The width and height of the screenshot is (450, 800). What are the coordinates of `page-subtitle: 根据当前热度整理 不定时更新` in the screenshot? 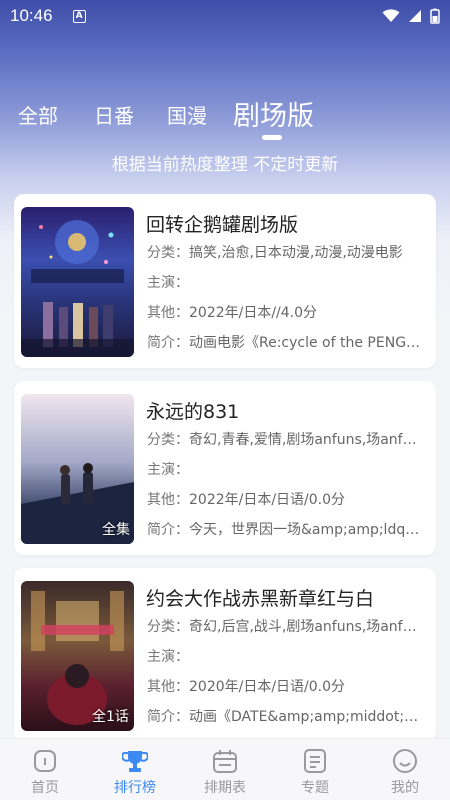 It's located at (225, 165).